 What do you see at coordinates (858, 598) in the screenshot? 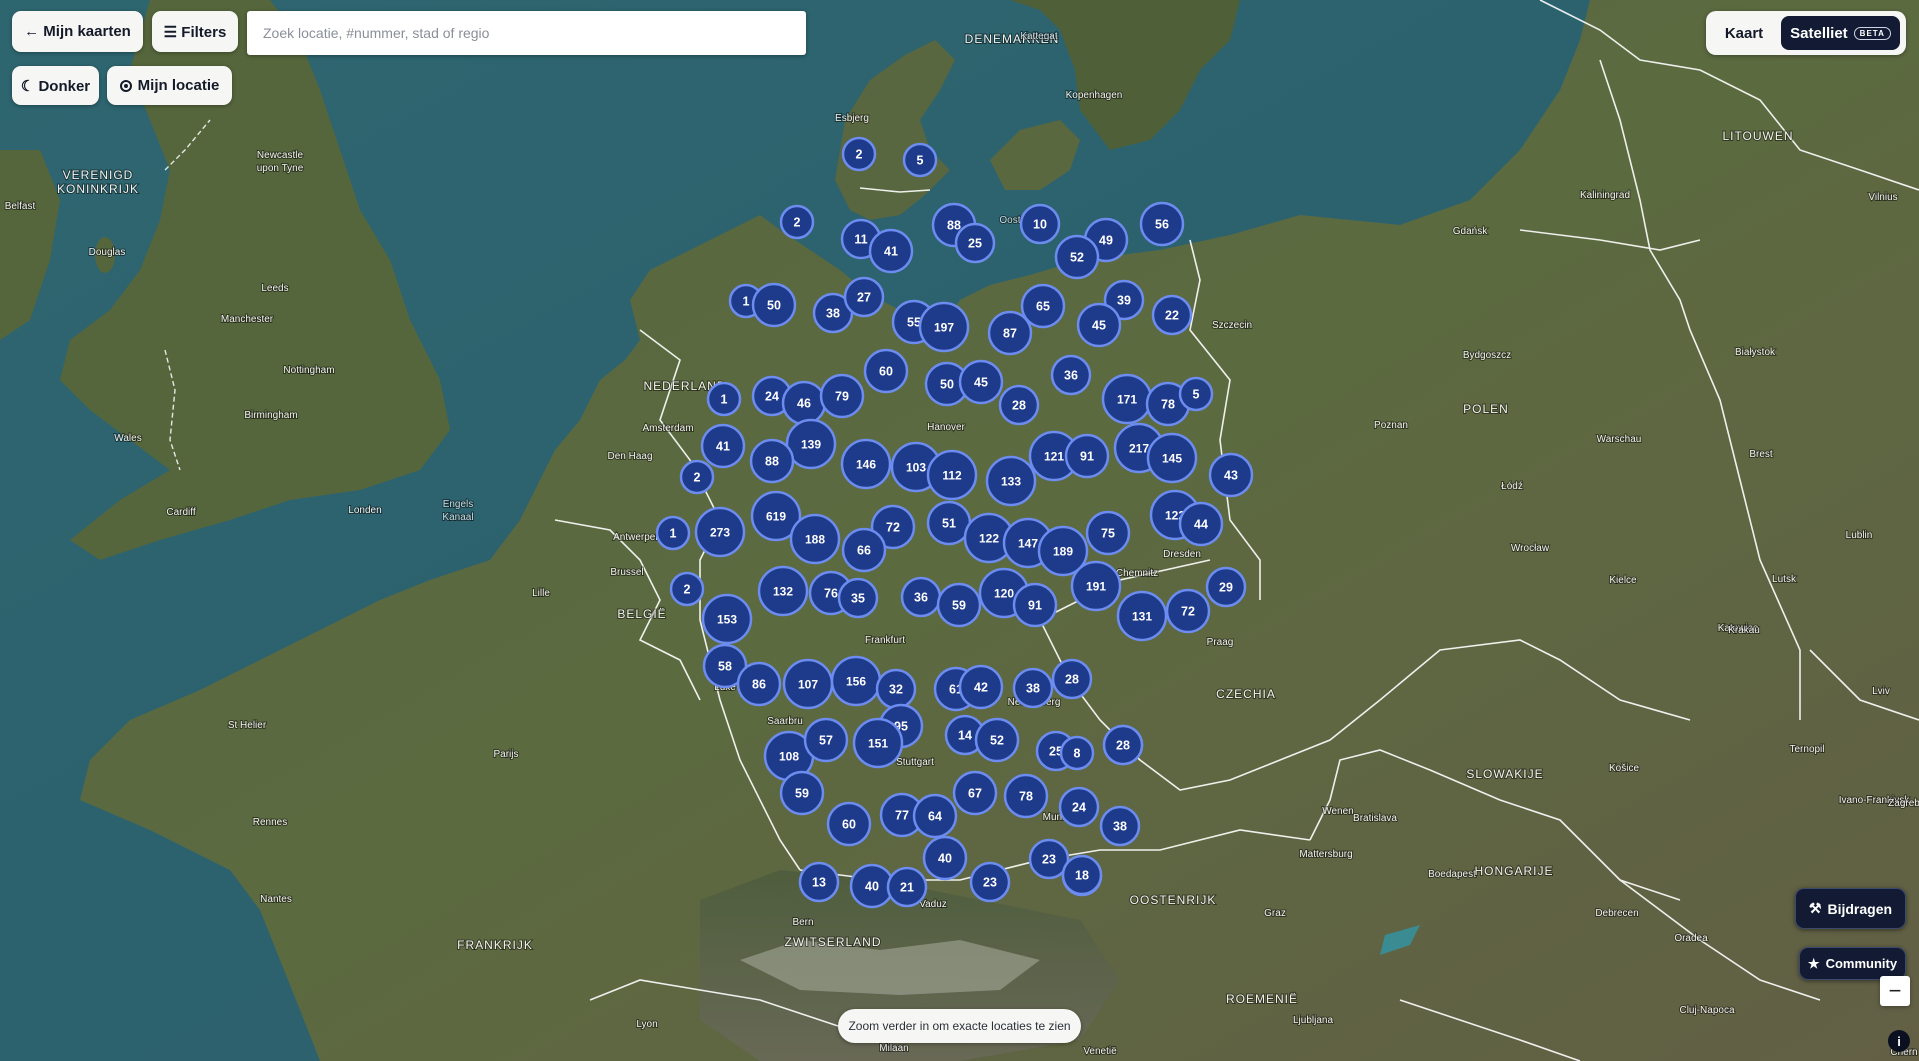
I see `cluster-marker: 35` at bounding box center [858, 598].